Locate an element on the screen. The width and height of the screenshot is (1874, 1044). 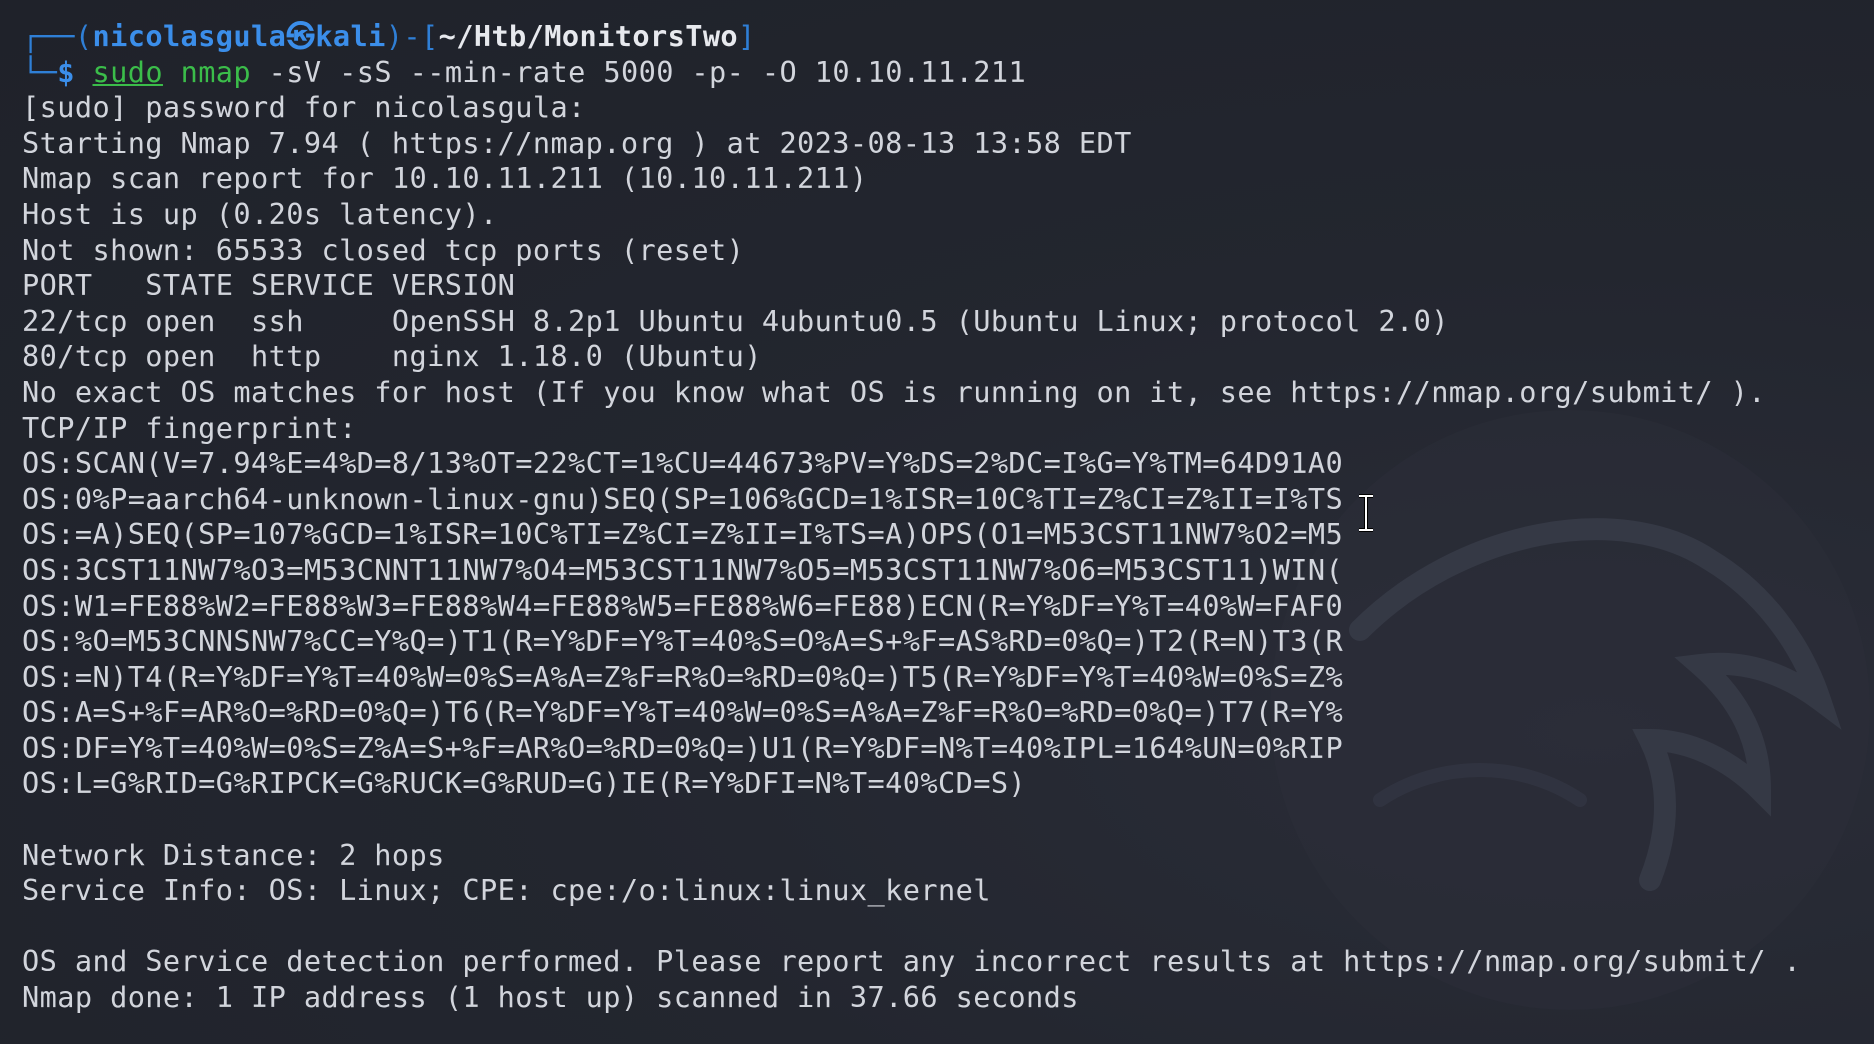
output-line: Network Distance: 2 hops is located at coordinates (233, 854).